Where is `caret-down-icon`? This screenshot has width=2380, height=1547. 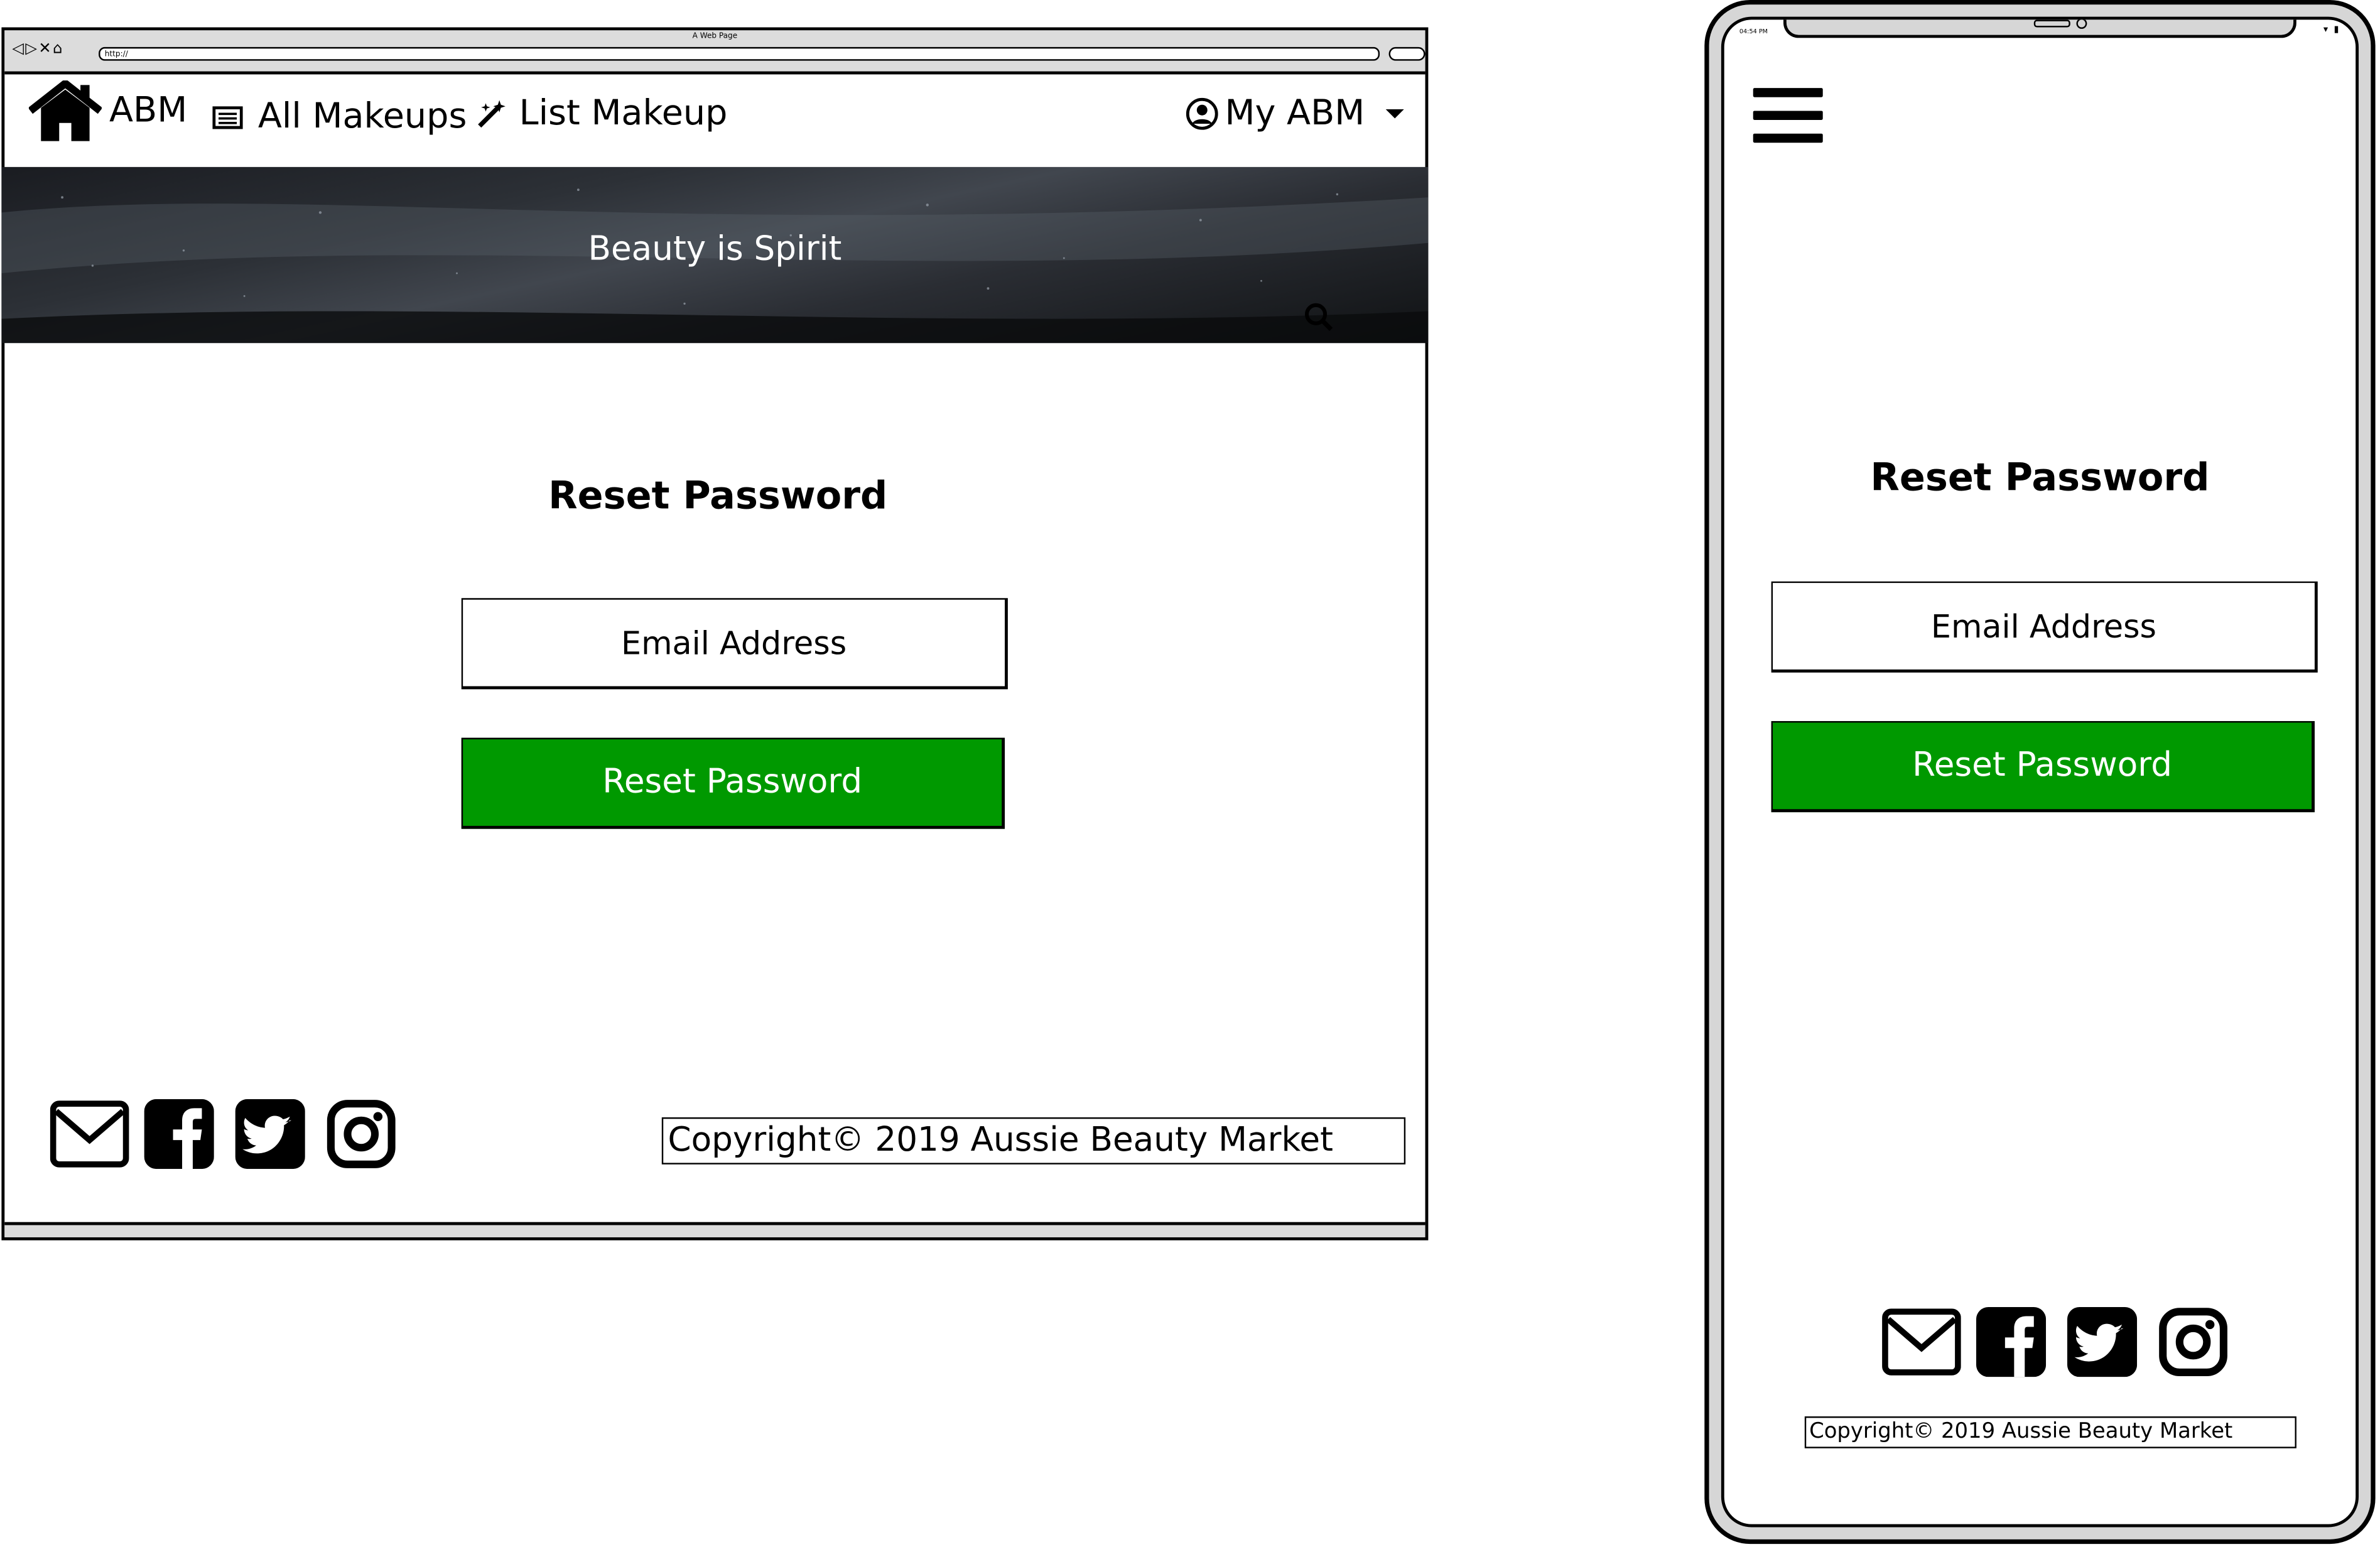 caret-down-icon is located at coordinates (1395, 114).